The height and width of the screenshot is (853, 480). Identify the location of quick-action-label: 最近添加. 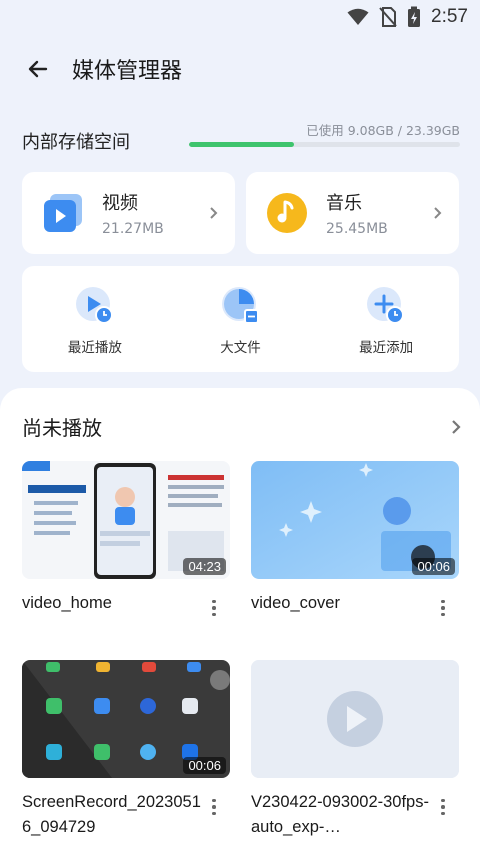
(386, 348).